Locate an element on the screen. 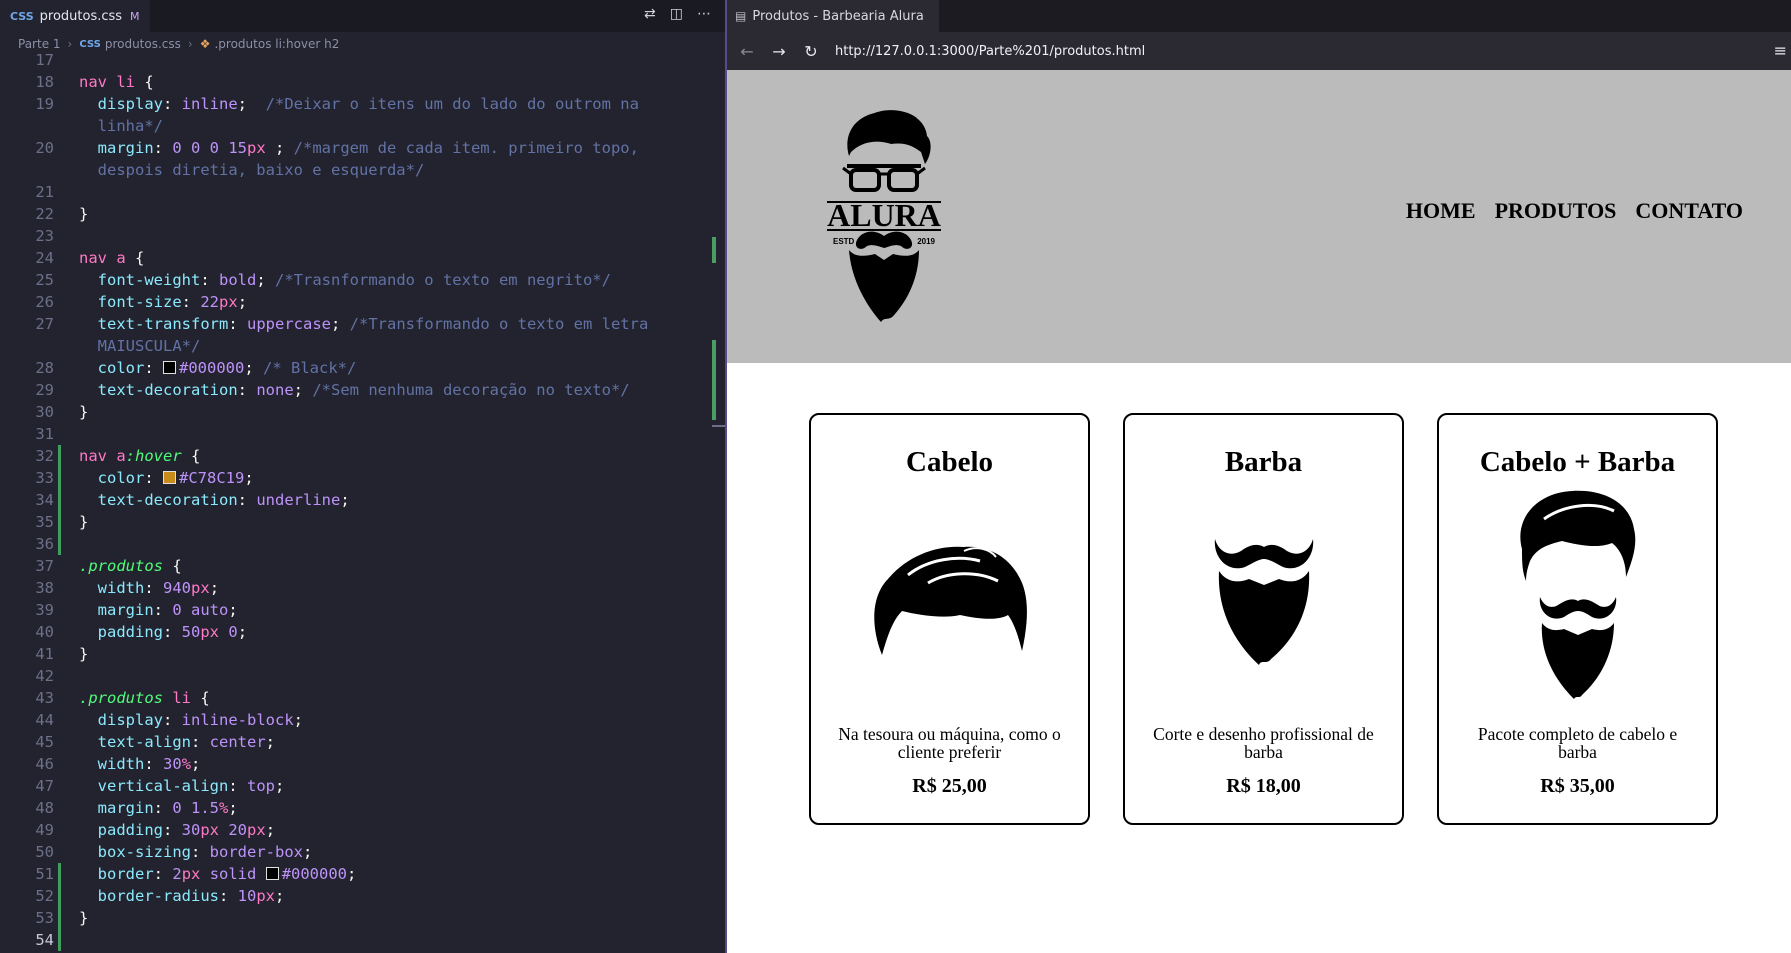 This screenshot has height=953, width=1791. back-arrow-icon: ← is located at coordinates (747, 51).